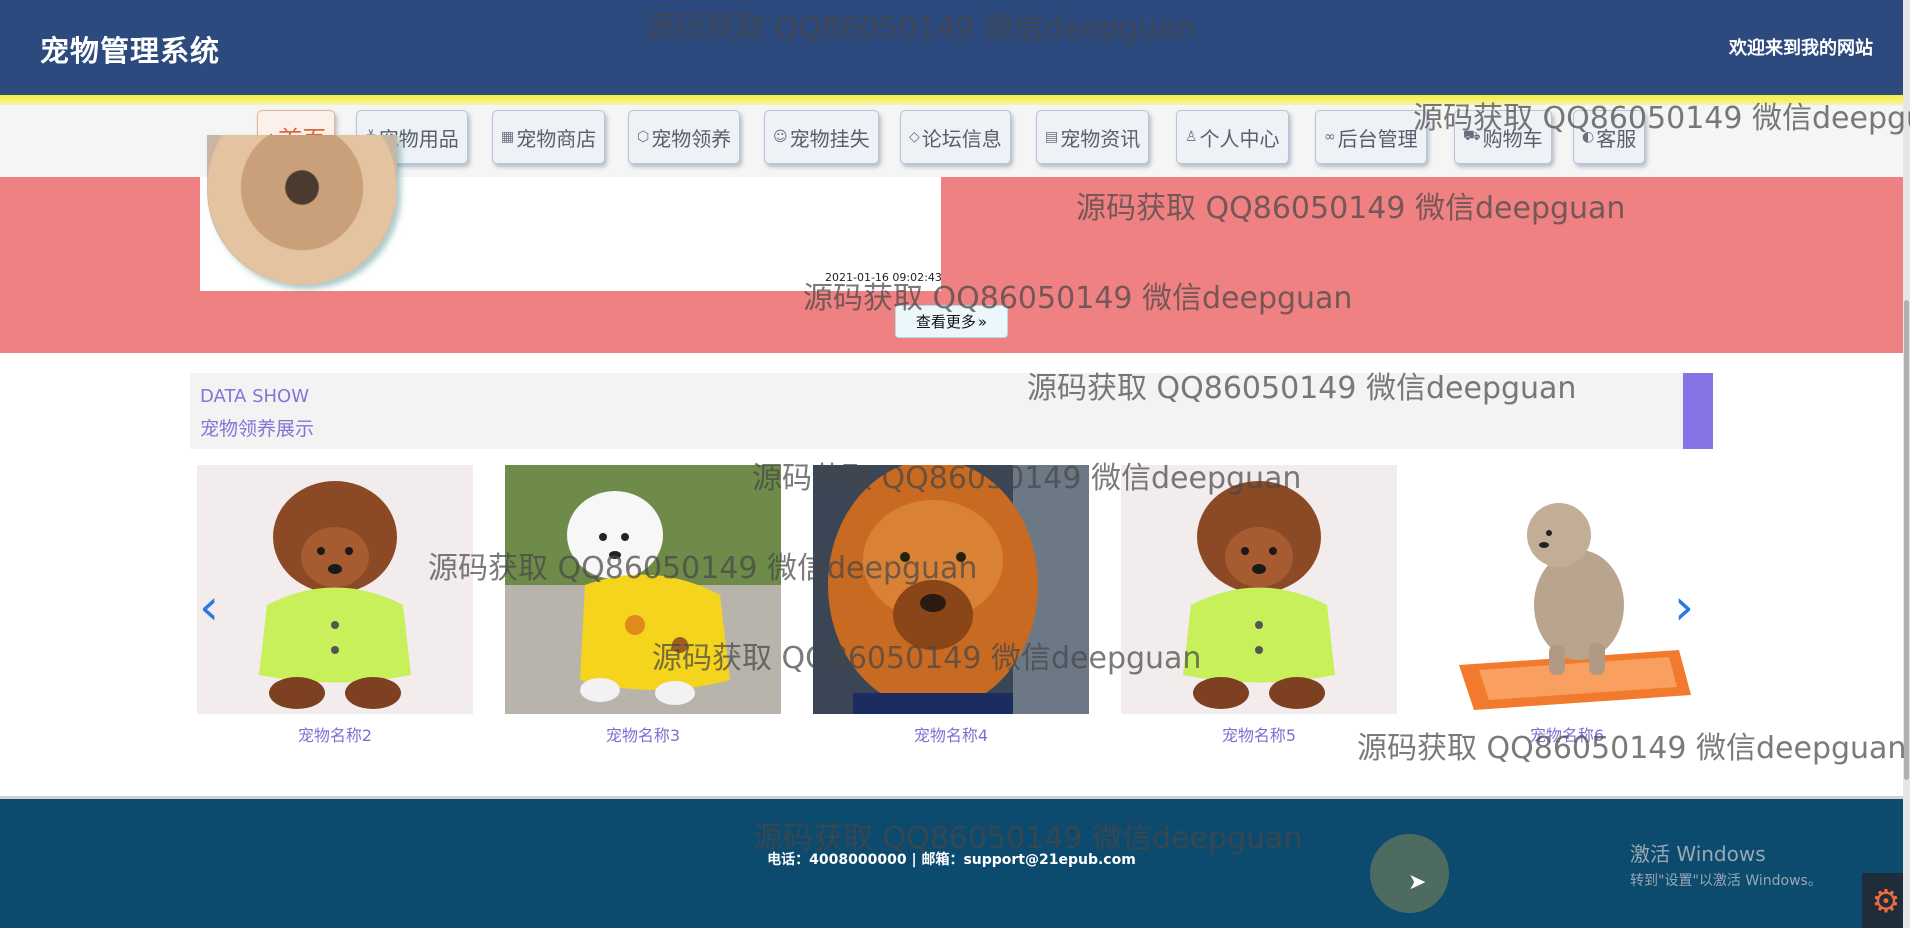 This screenshot has height=928, width=1910. Describe the element at coordinates (1801, 48) in the screenshot. I see `welcome-text: 欢迎来到我的网站` at that location.